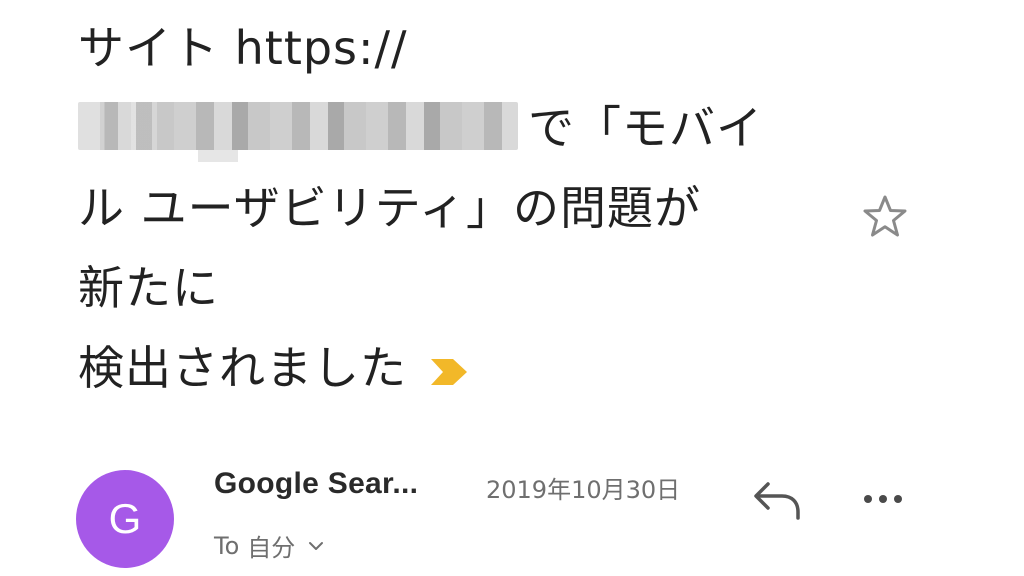 The height and width of the screenshot is (576, 1024). What do you see at coordinates (148, 288) in the screenshot?
I see `subject-line-4: 新たに` at bounding box center [148, 288].